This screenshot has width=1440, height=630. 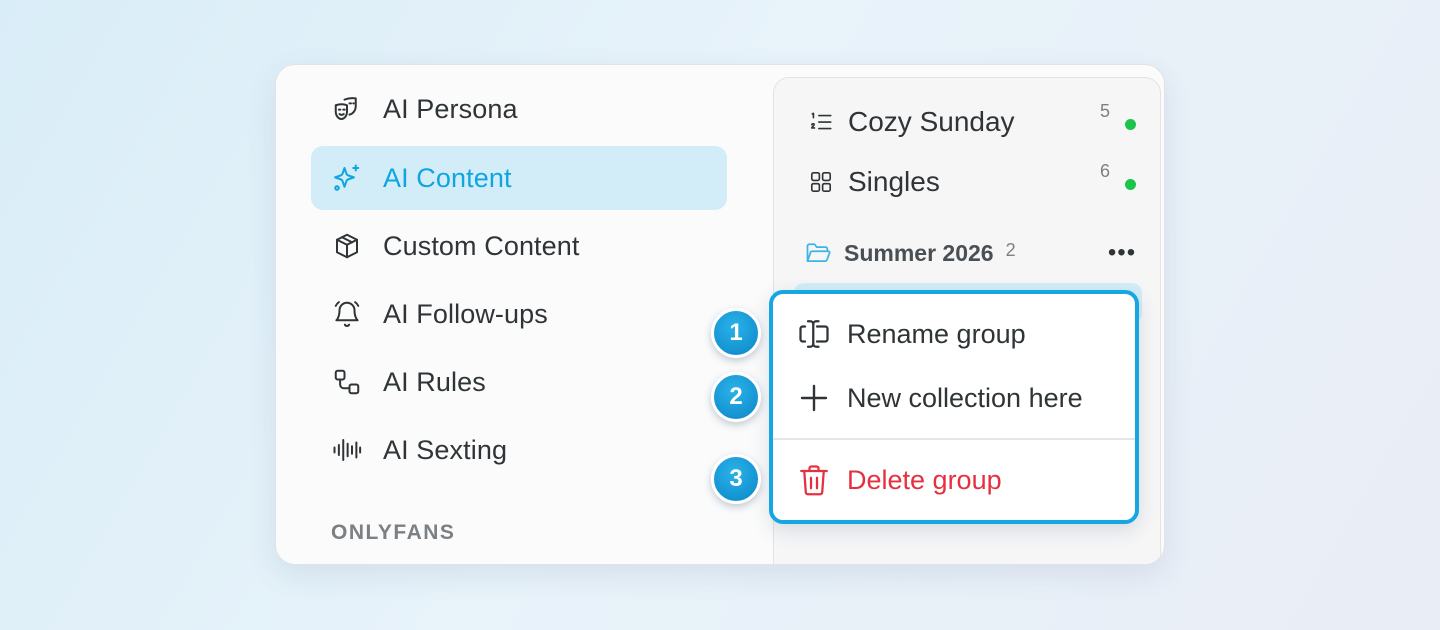 What do you see at coordinates (347, 246) in the screenshot?
I see `box-icon` at bounding box center [347, 246].